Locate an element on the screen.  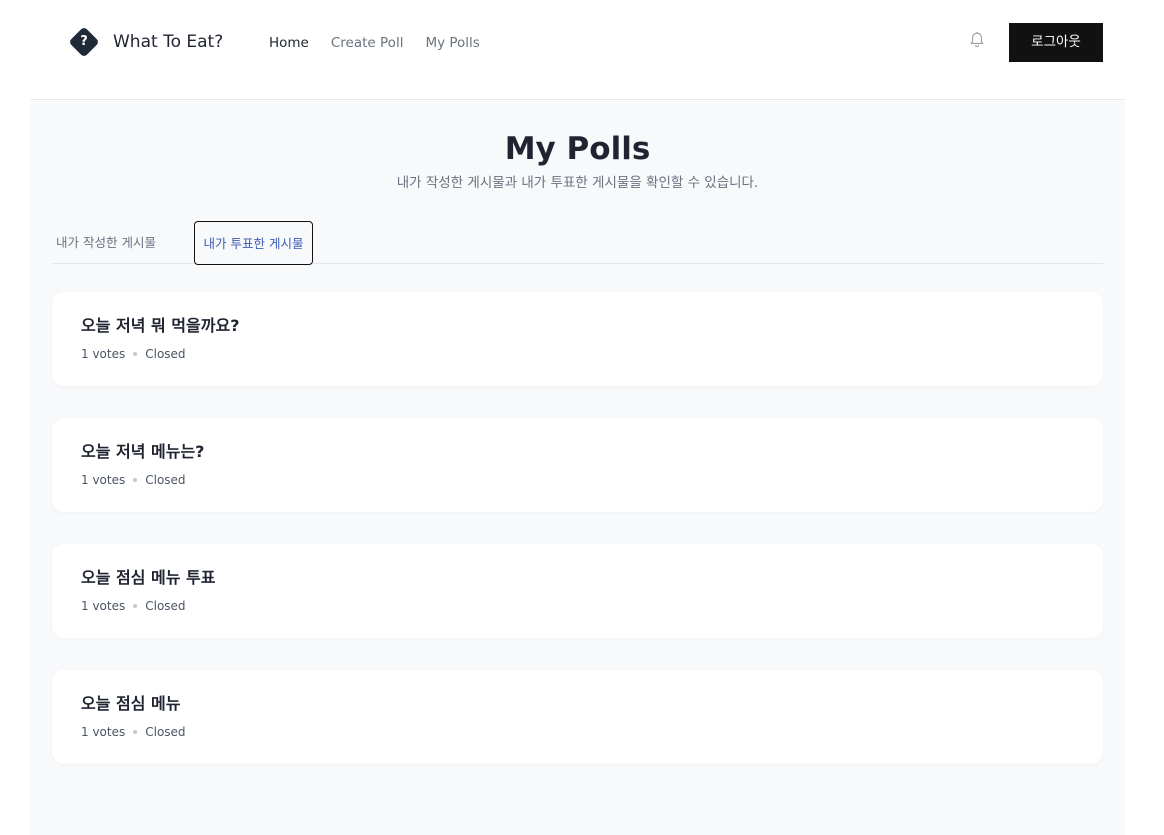
app-logo: ? What To Eat? is located at coordinates (145, 42).